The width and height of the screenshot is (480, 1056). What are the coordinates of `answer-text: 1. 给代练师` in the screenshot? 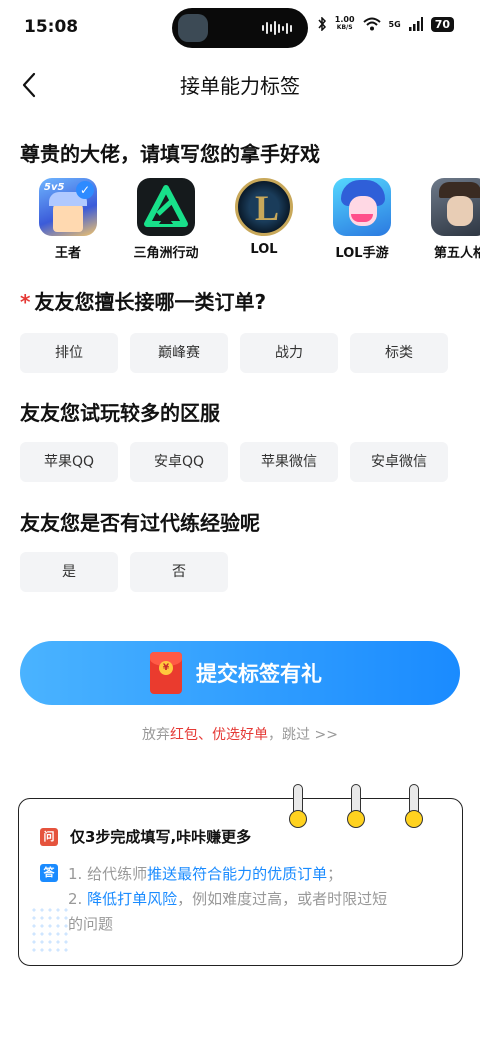 It's located at (108, 874).